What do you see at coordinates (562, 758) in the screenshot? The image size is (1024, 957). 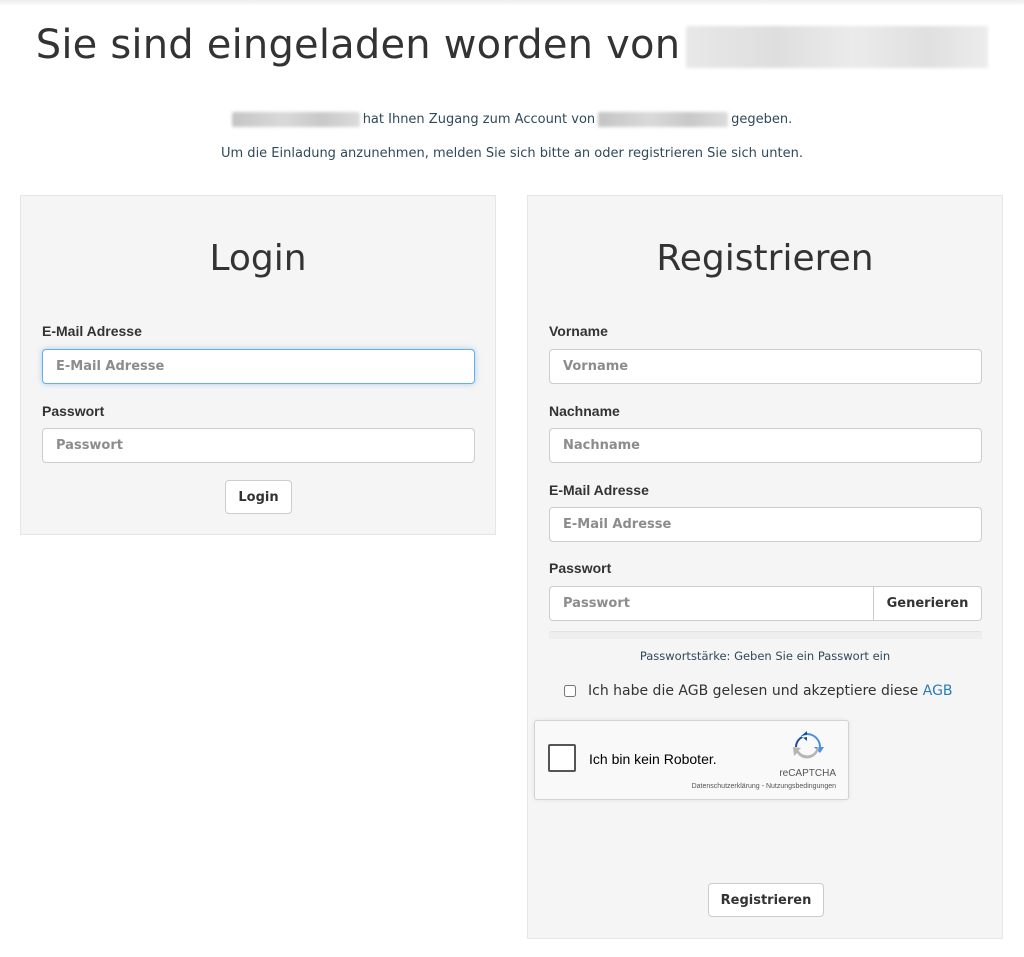 I see `recaptcha-checkbox` at bounding box center [562, 758].